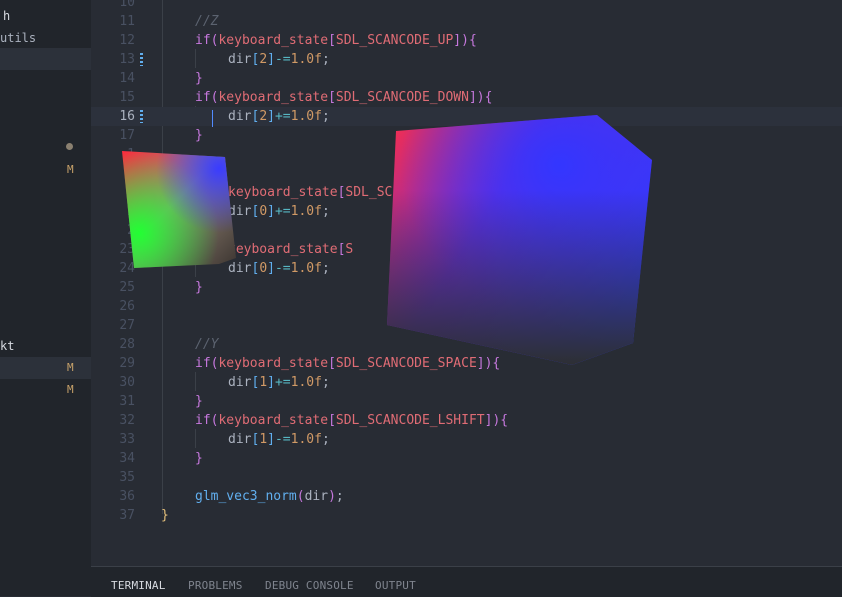 The width and height of the screenshot is (842, 597). I want to click on bottom-panel: TERMINAL PROBLEMS DEBUG CONSOLE OUTPUT, so click(466, 581).